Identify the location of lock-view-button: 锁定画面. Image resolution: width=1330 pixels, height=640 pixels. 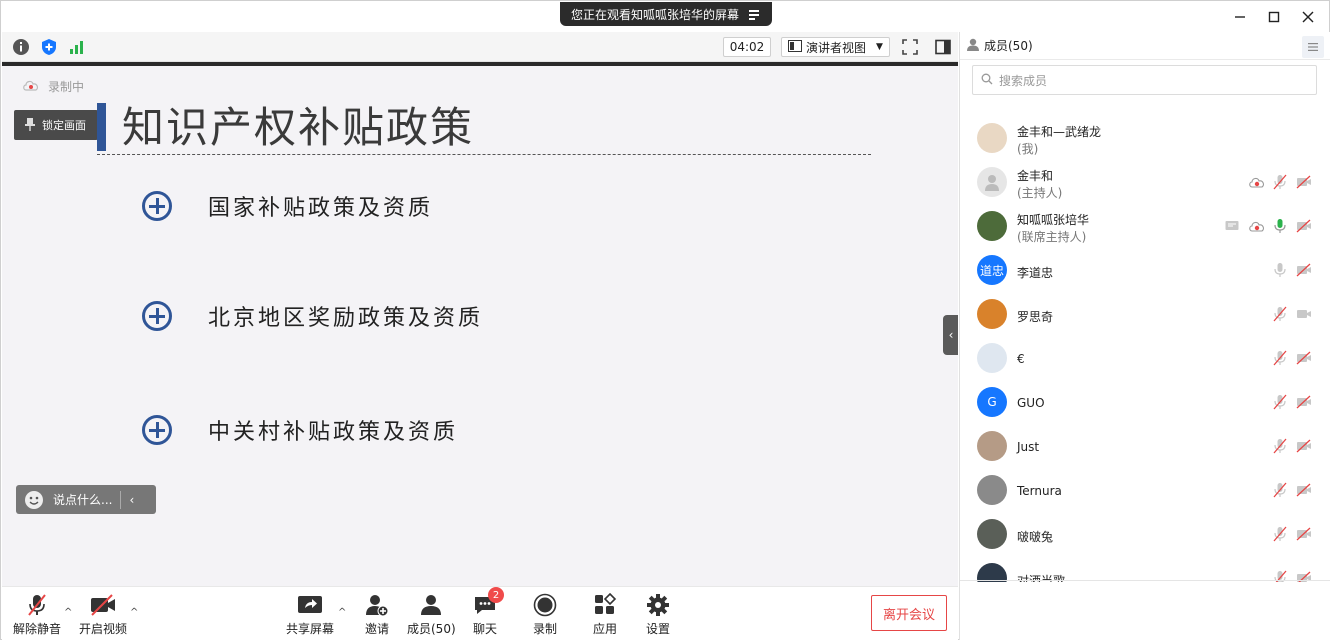
(56, 125).